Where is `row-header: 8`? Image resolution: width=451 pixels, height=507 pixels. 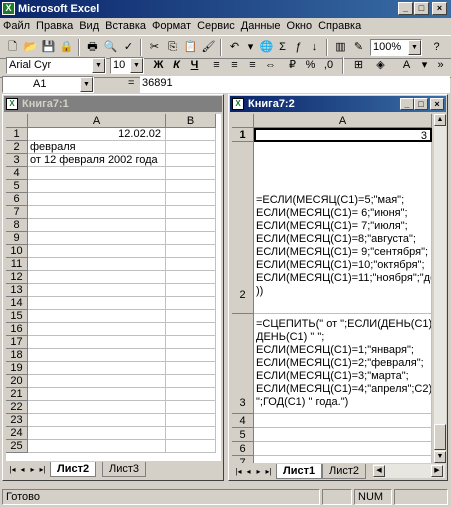 row-header: 8 is located at coordinates (17, 225).